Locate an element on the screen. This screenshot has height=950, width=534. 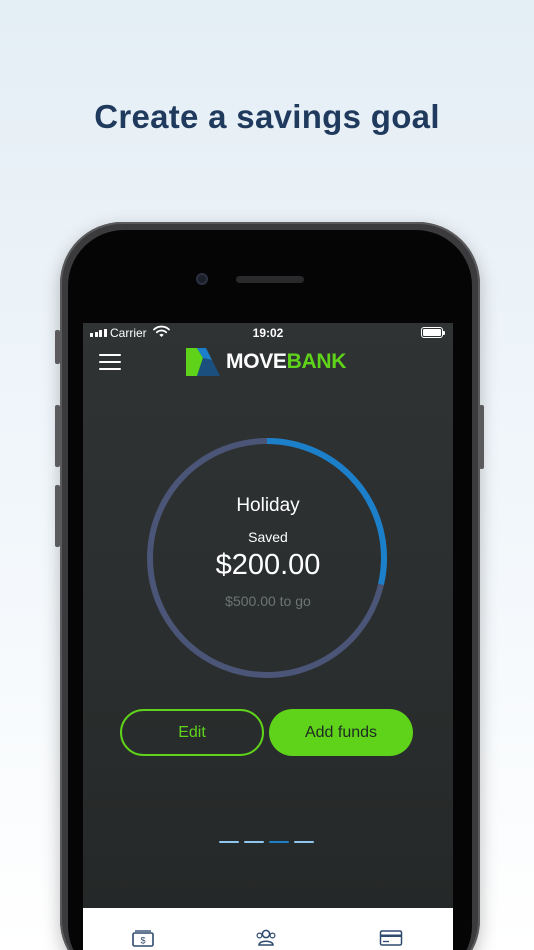
phone-power-button is located at coordinates (481, 437).